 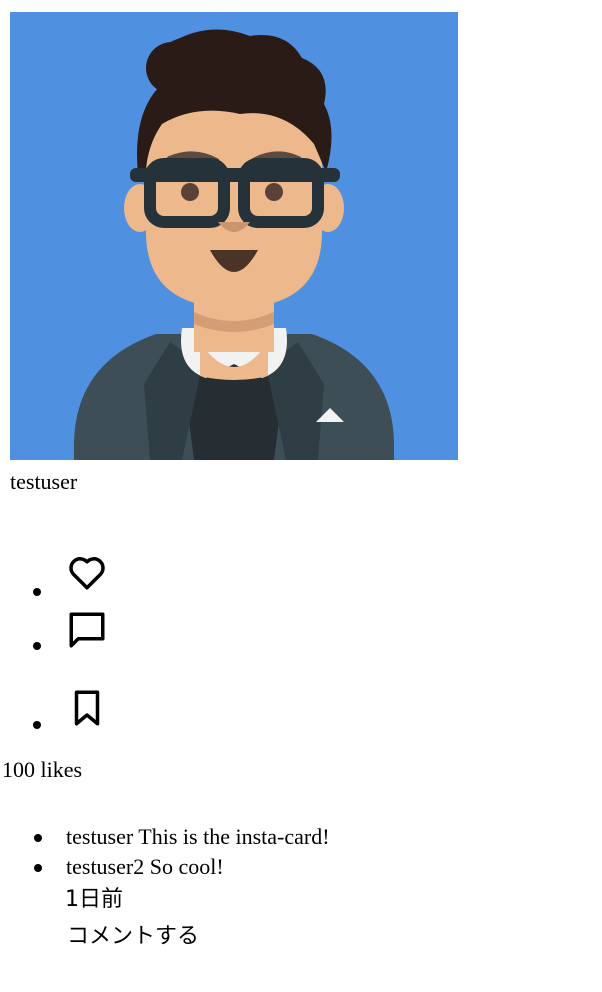 What do you see at coordinates (42, 769) in the screenshot?
I see `like-count: 100 likes` at bounding box center [42, 769].